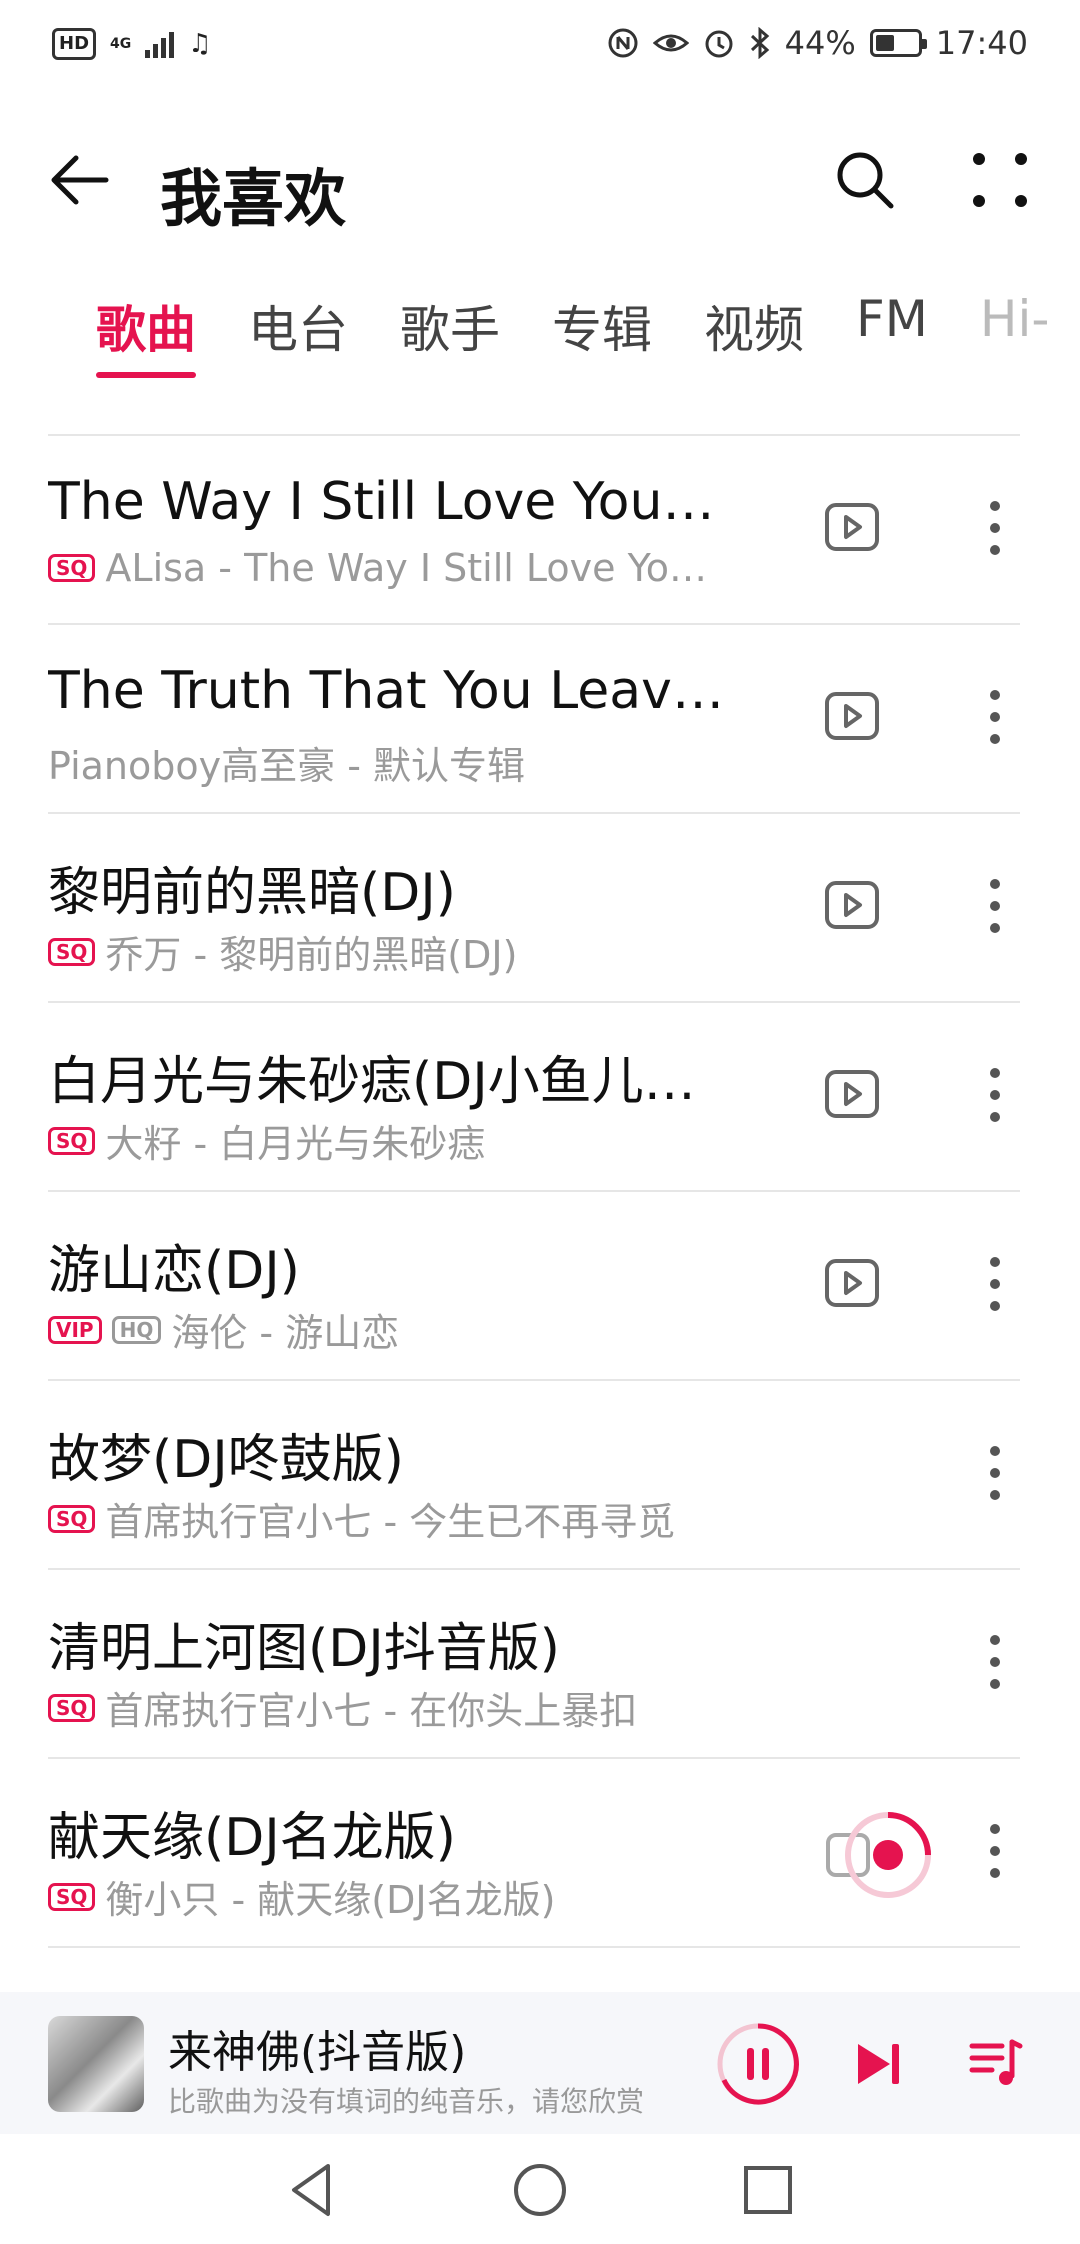 The width and height of the screenshot is (1080, 2244). I want to click on search-icon, so click(865, 180).